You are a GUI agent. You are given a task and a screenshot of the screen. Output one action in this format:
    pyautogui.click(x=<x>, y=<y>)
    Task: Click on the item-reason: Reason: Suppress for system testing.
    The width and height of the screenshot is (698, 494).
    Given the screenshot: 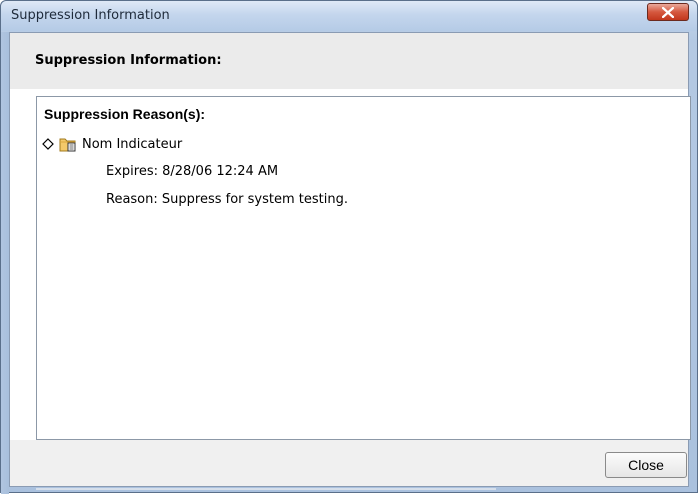 What is the action you would take?
    pyautogui.click(x=227, y=199)
    